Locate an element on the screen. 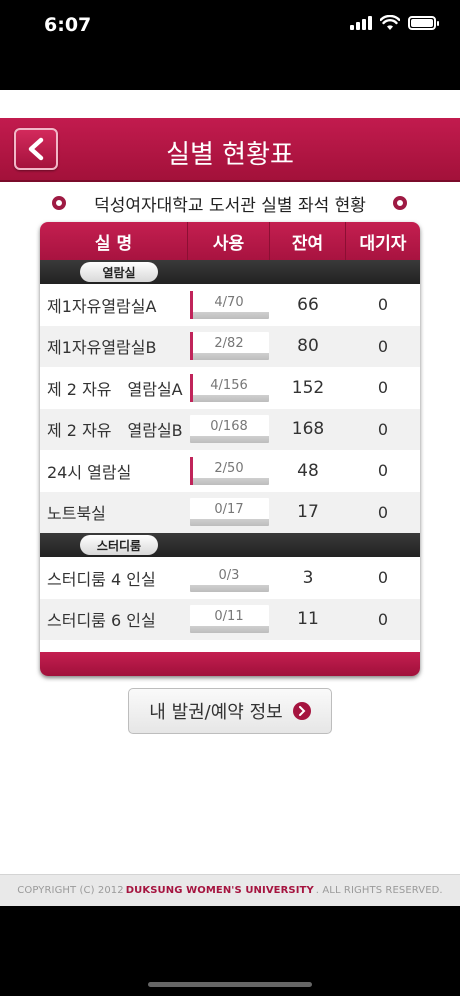 This screenshot has width=460, height=996. section-header: 스터디룸 is located at coordinates (230, 545).